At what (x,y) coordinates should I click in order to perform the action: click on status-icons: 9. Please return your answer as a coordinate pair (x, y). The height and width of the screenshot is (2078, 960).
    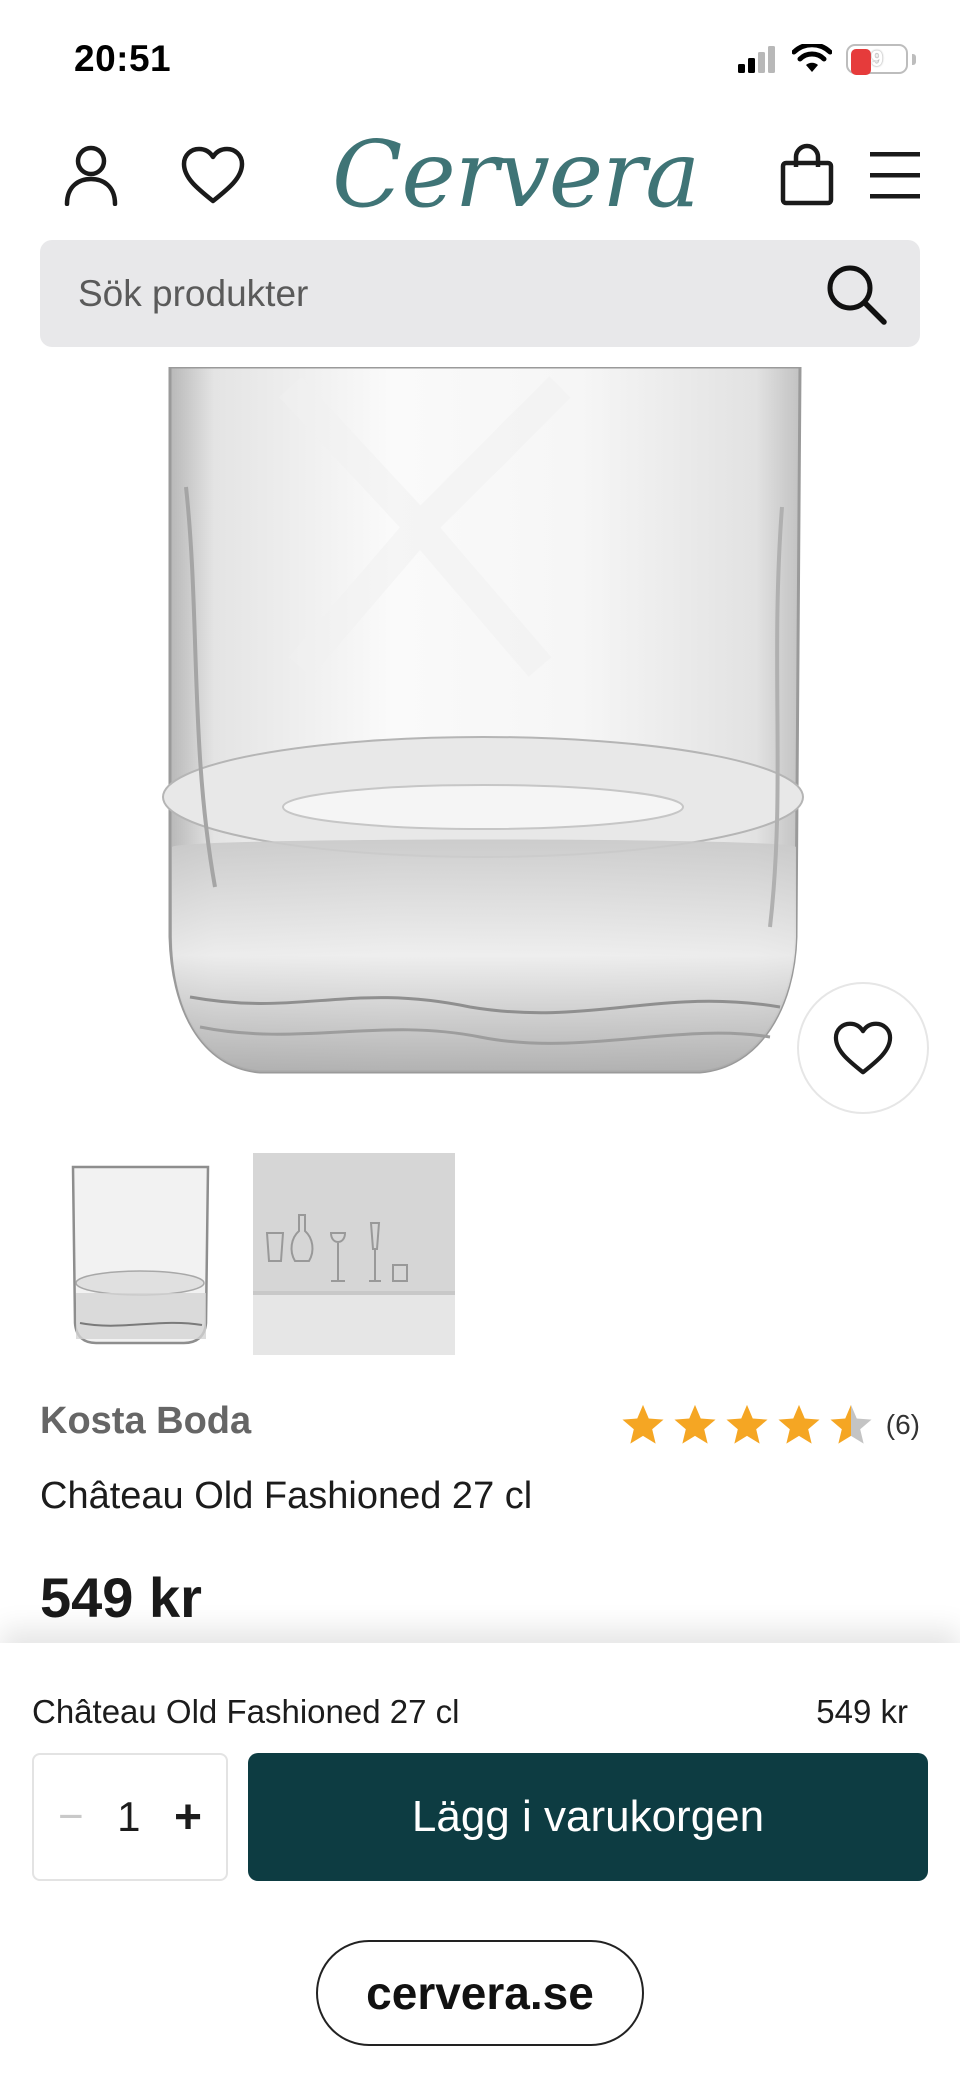
    Looking at the image, I should click on (827, 59).